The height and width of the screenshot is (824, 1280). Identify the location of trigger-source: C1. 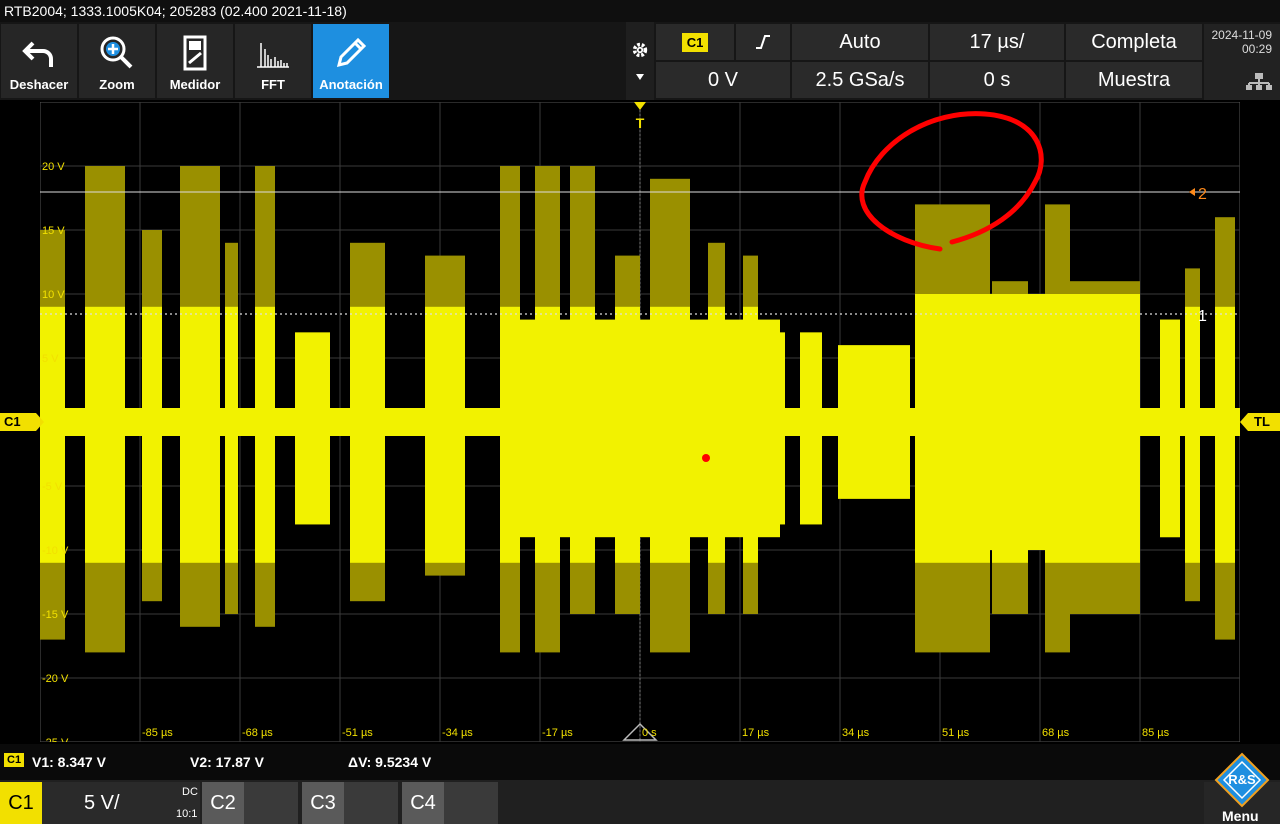
(695, 42).